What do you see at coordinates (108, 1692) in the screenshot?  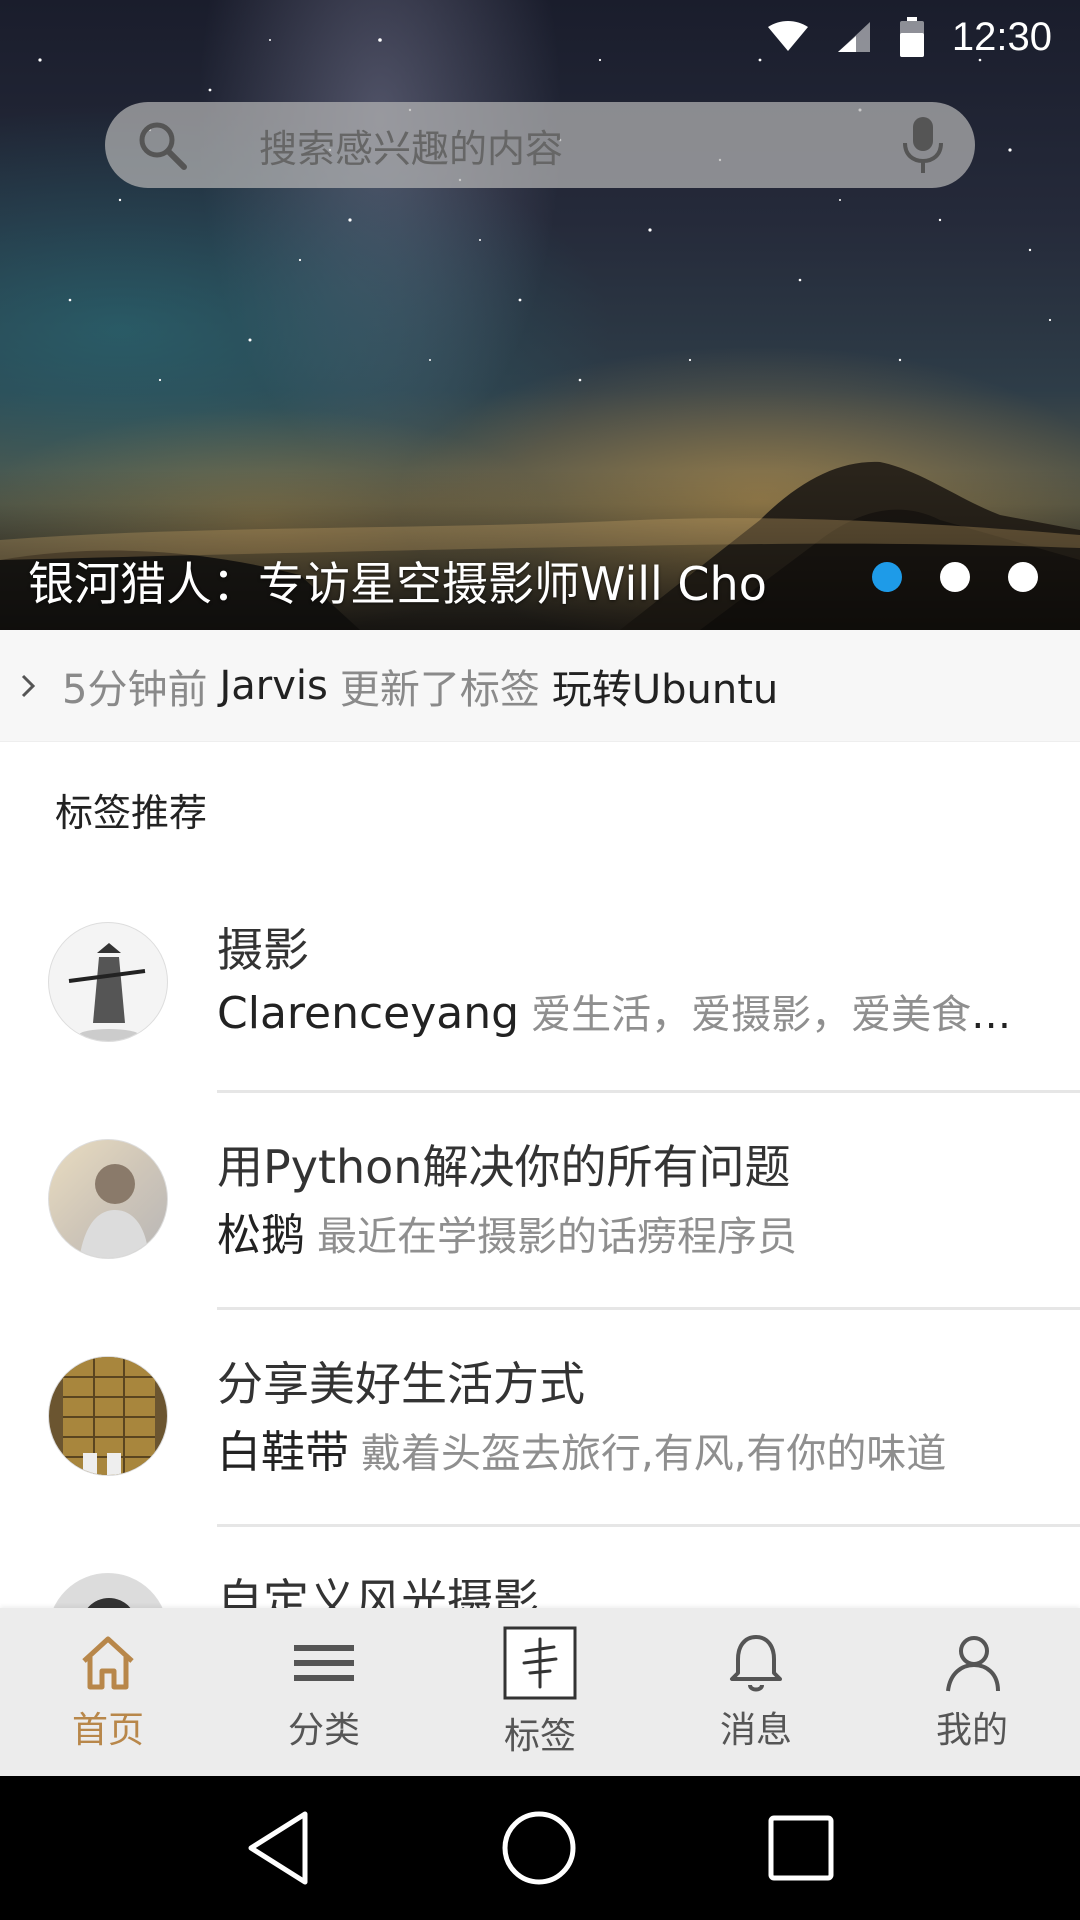 I see `nav-home: 首页` at bounding box center [108, 1692].